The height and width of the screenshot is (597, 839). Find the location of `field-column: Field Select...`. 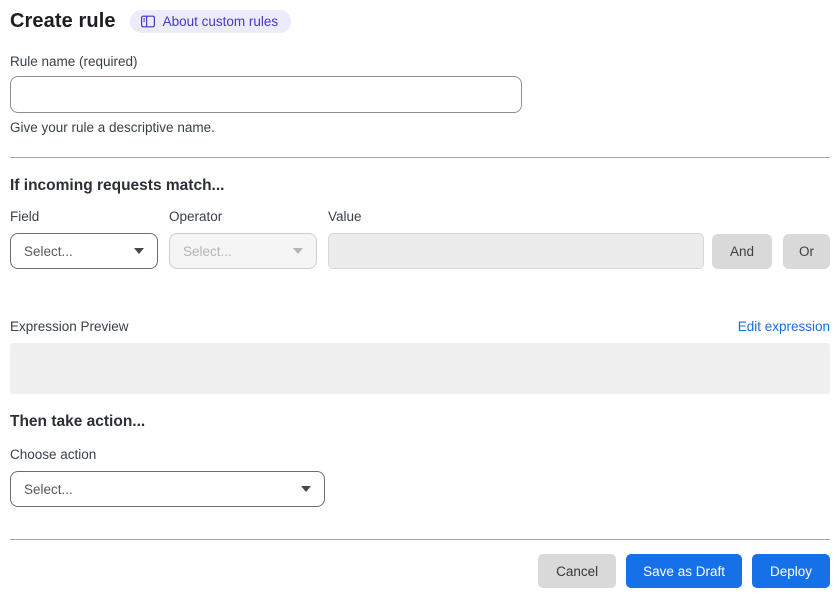

field-column: Field Select... is located at coordinates (84, 239).